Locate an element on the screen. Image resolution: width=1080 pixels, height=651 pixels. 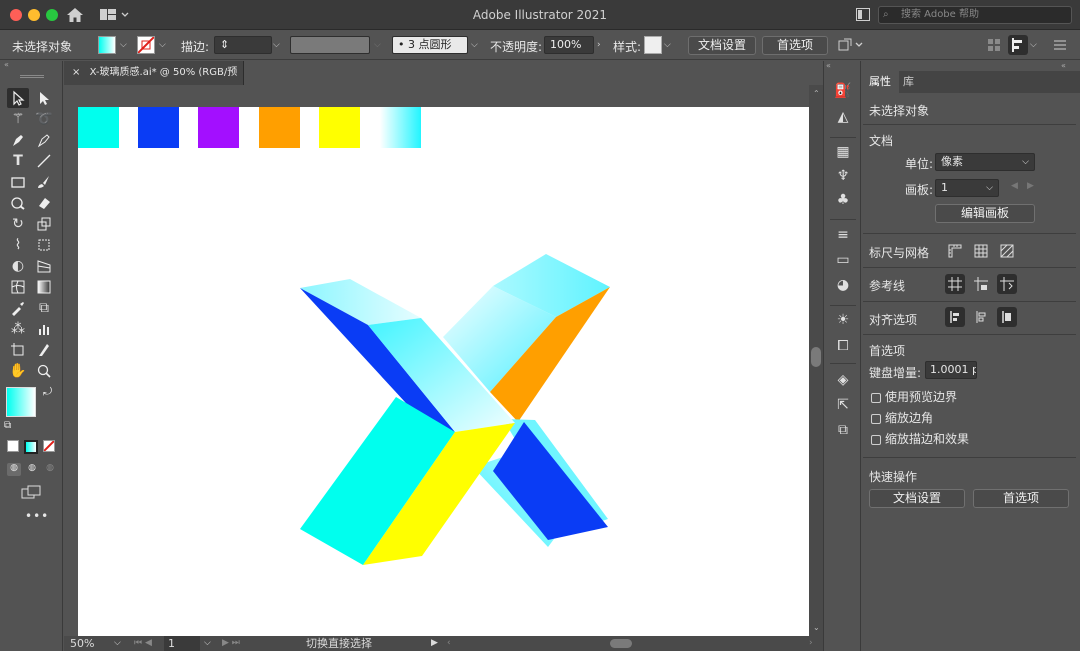
color-mode-icon is located at coordinates (13, 446).